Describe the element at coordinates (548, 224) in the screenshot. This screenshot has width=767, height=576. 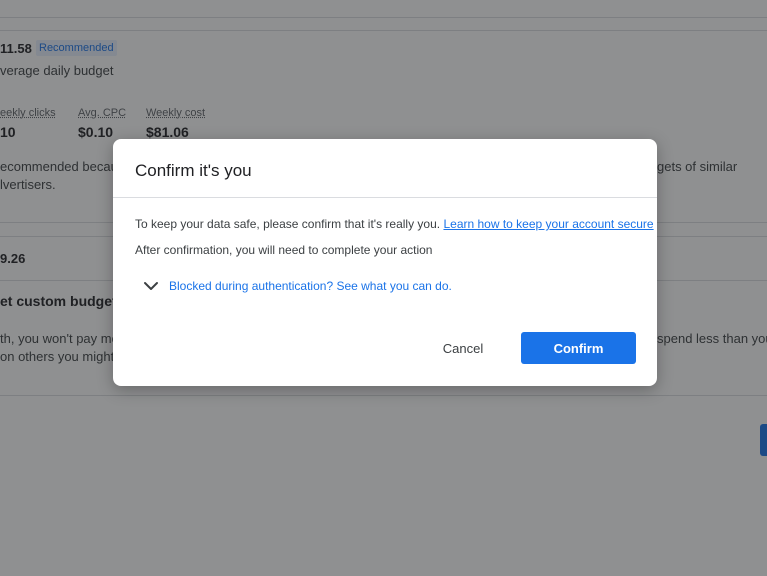
I see `learn-account-security-link: Learn how to keep your account secure` at that location.